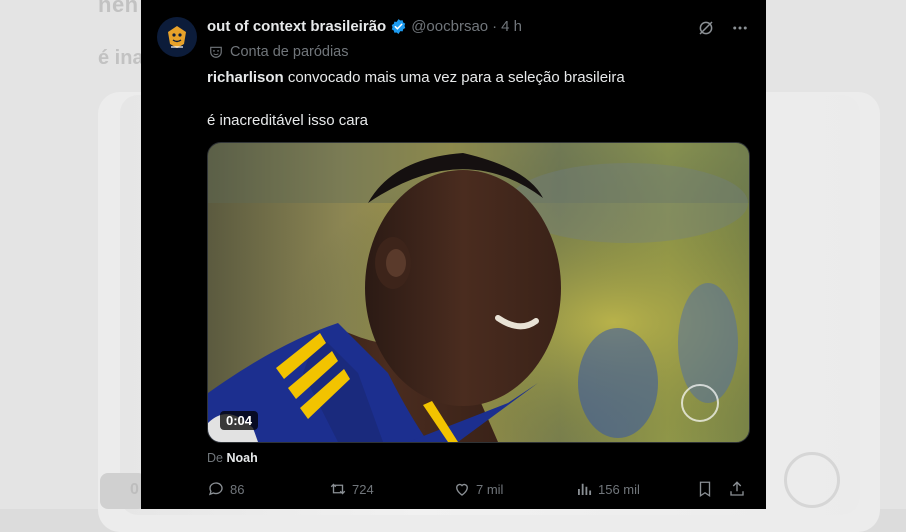 Image resolution: width=906 pixels, height=532 pixels. I want to click on reply-button: 86, so click(225, 489).